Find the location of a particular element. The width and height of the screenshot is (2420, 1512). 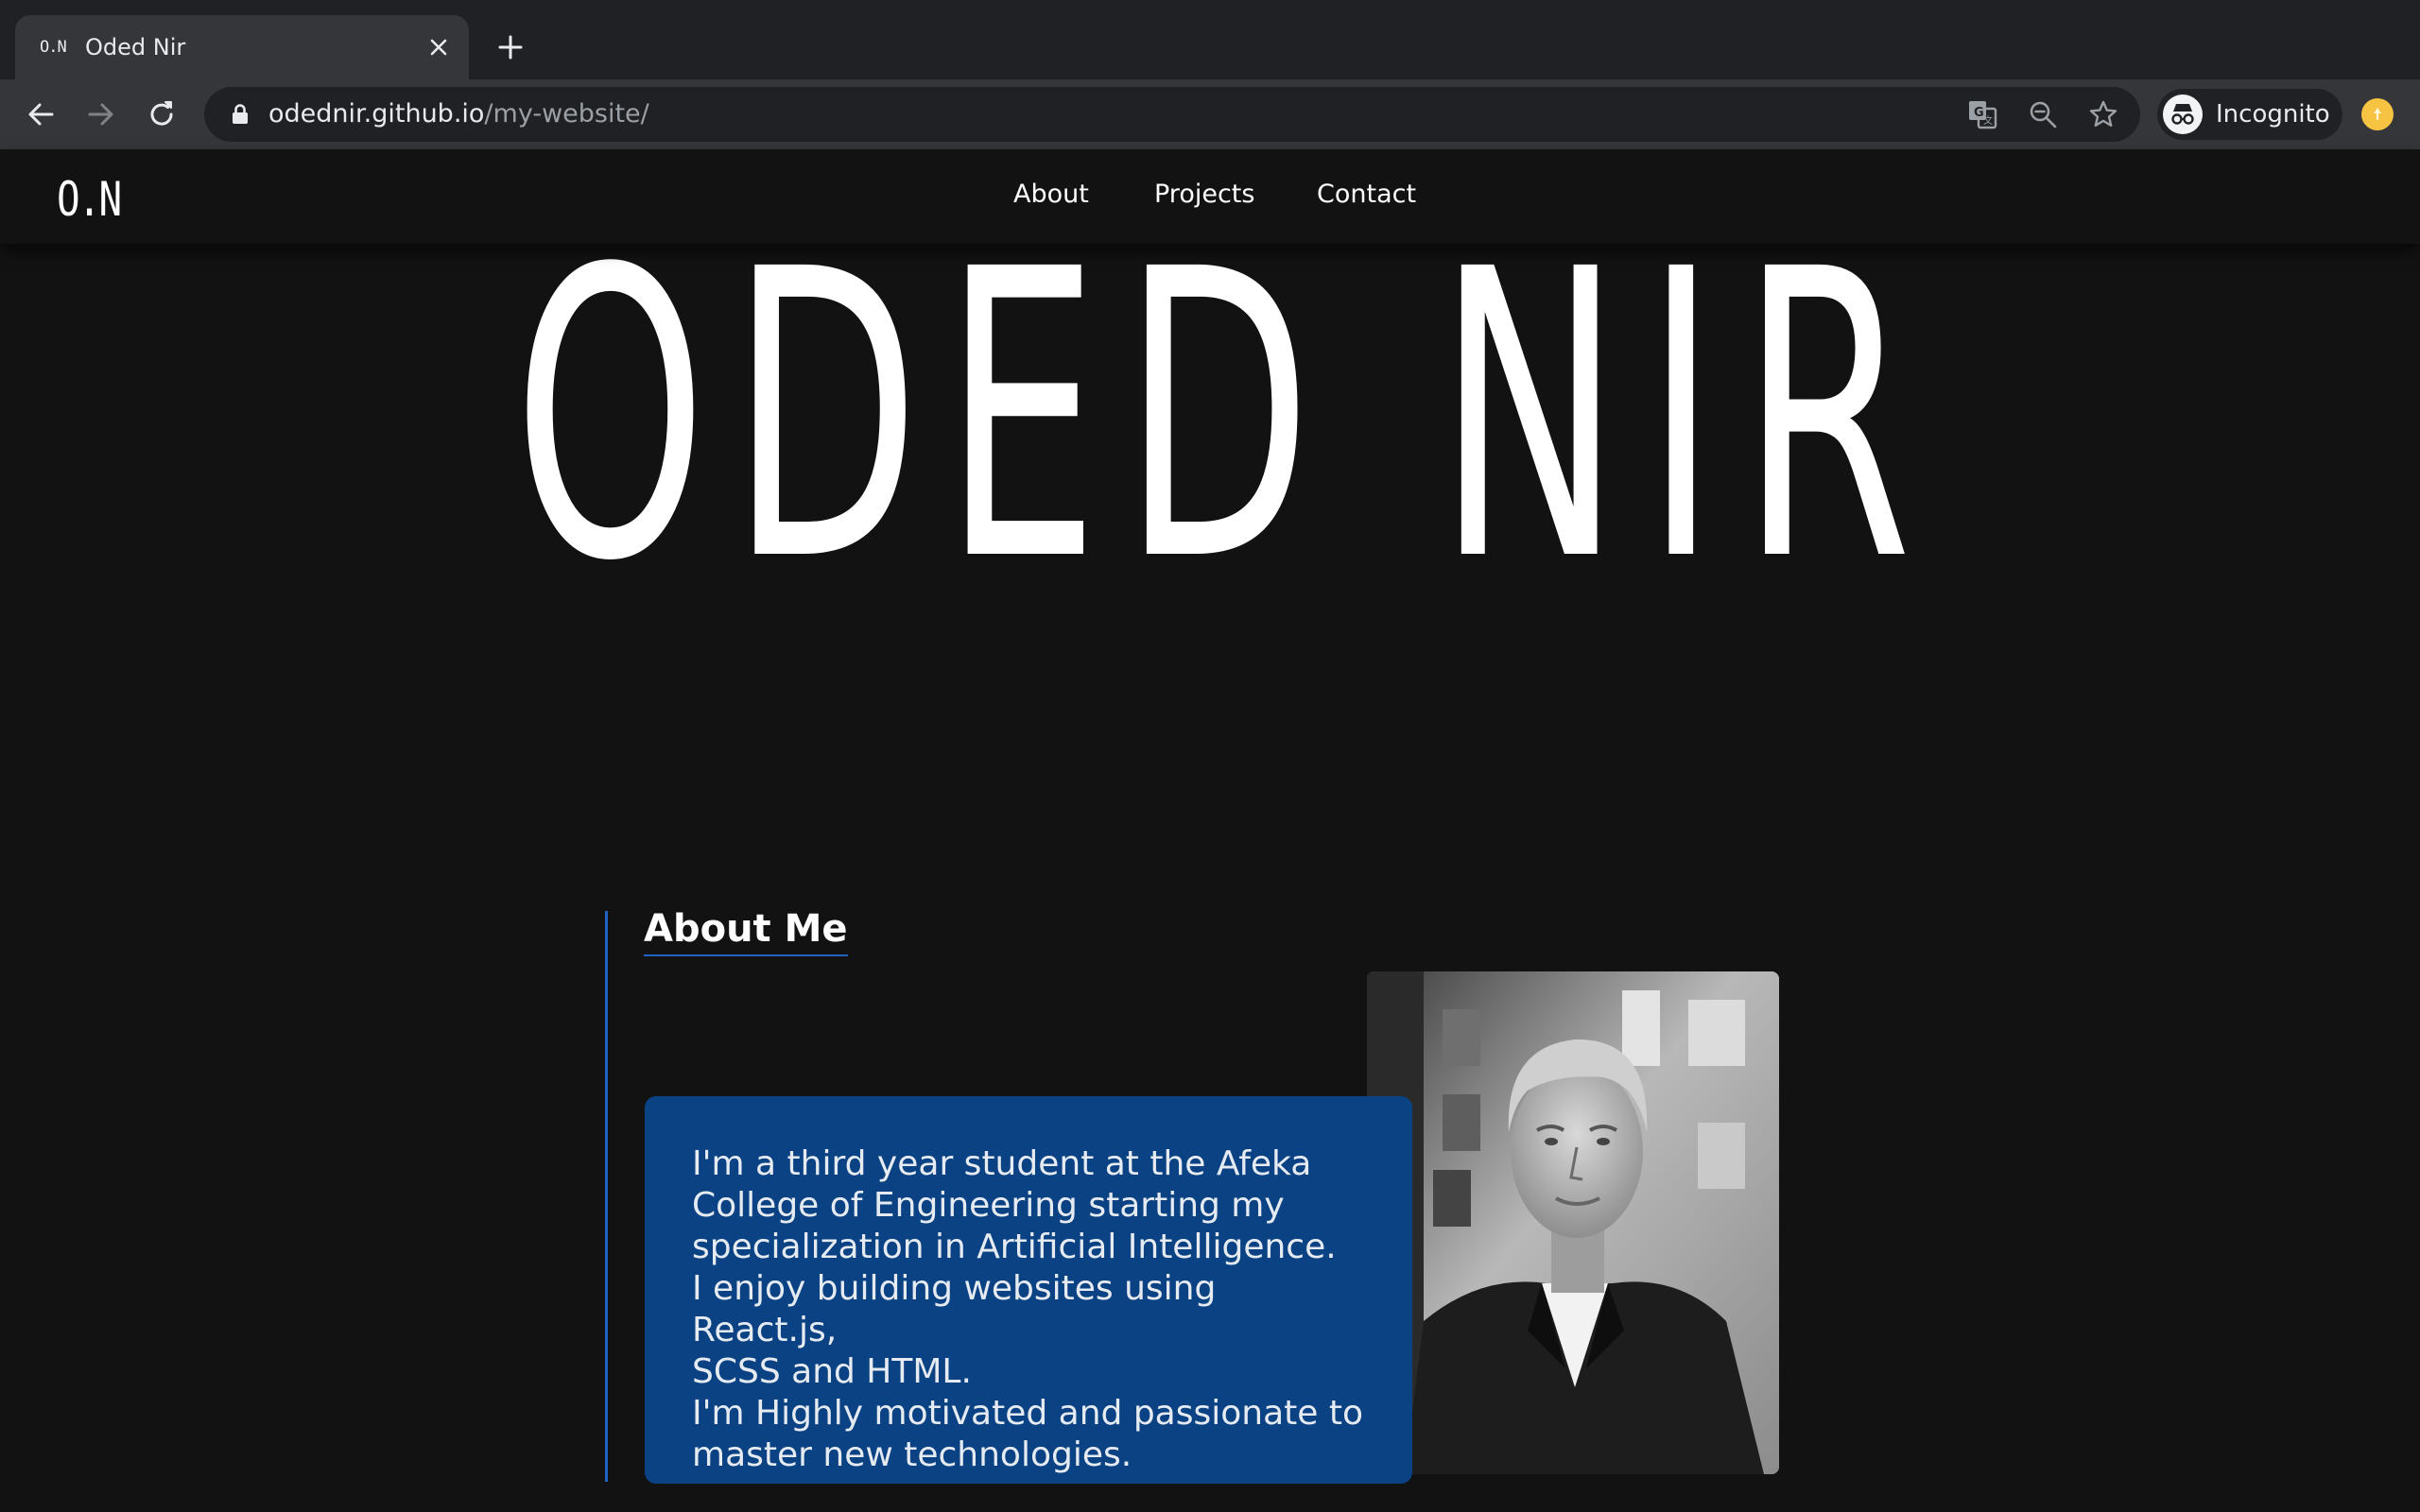

plus-icon is located at coordinates (511, 47).